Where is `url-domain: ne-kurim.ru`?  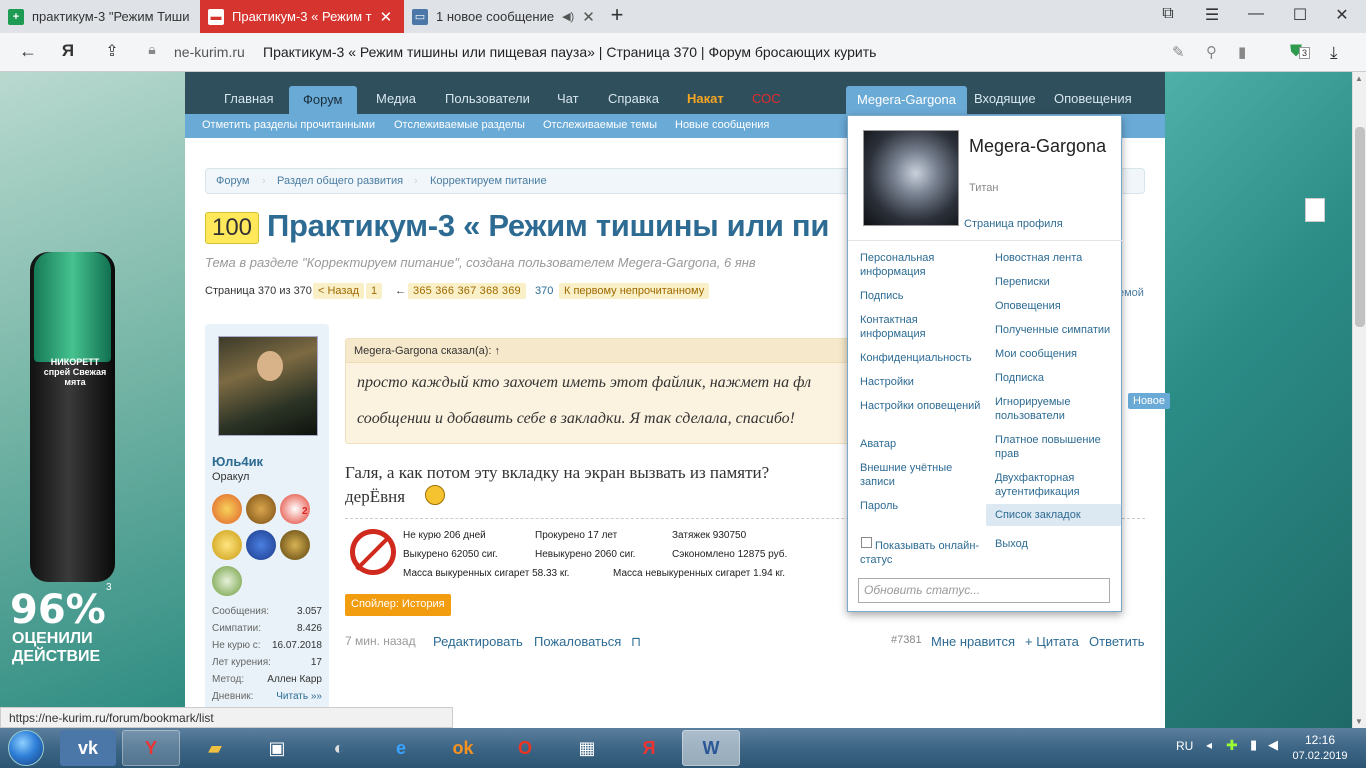 url-domain: ne-kurim.ru is located at coordinates (209, 52).